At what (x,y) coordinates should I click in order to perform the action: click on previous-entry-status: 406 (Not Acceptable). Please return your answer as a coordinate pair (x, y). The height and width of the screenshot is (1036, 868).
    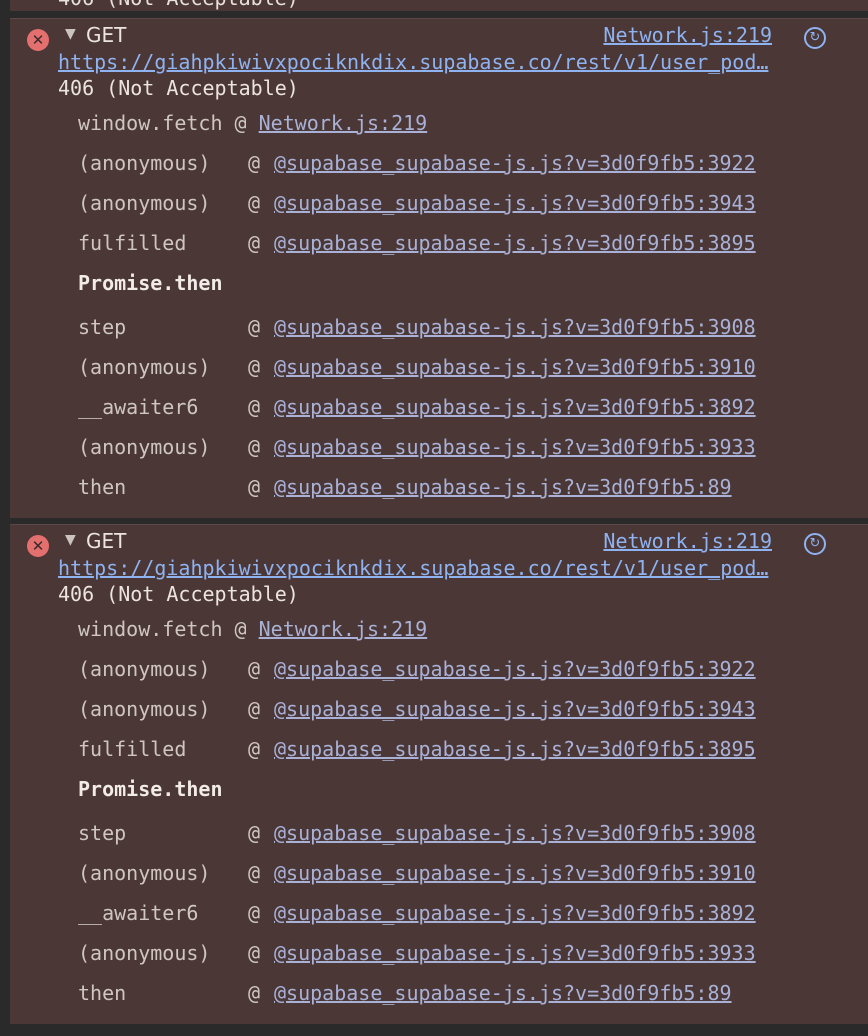
    Looking at the image, I should click on (178, 5).